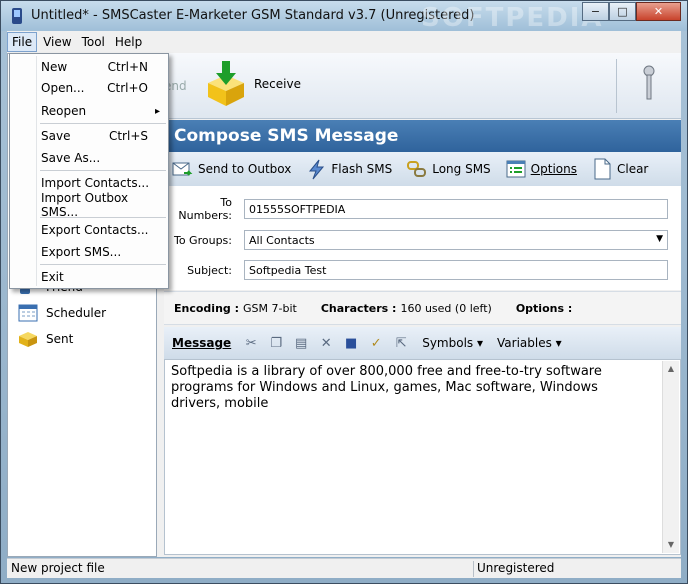 Image resolution: width=688 pixels, height=584 pixels. I want to click on encoding-label: Encoding :, so click(207, 308).